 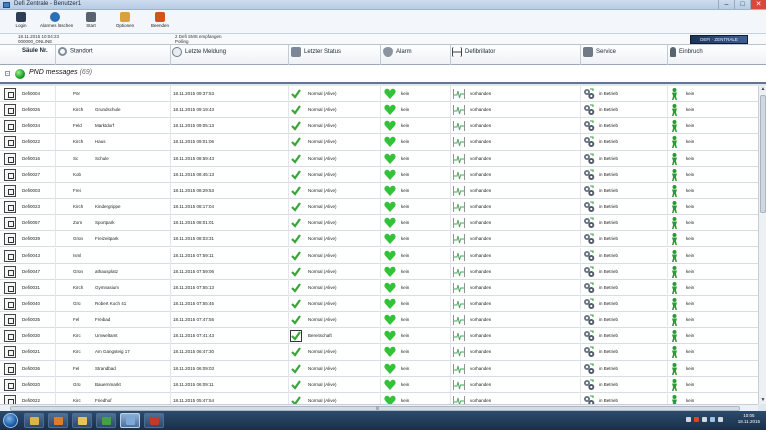 I want to click on explorer-taskbar-icon, so click(x=34, y=421).